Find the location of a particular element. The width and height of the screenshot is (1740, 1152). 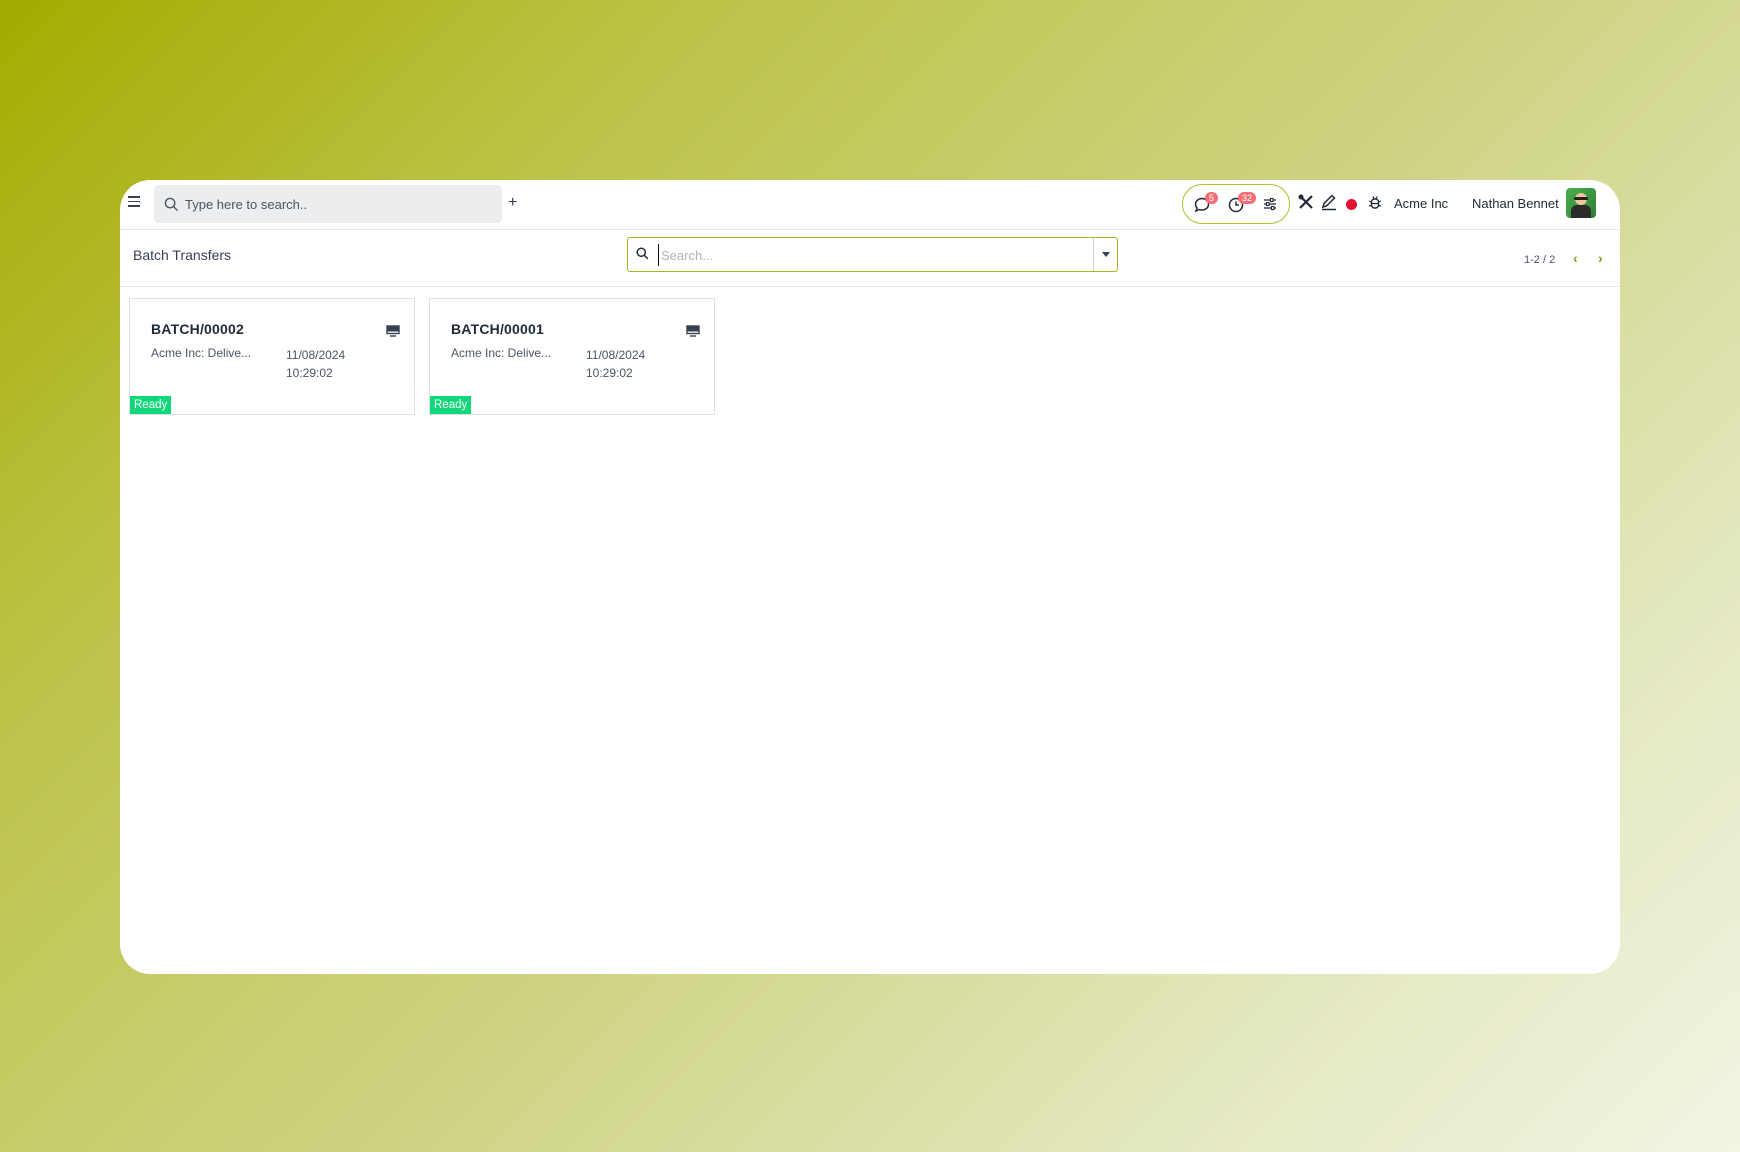

pager-previous-button: ‹ is located at coordinates (1575, 258).